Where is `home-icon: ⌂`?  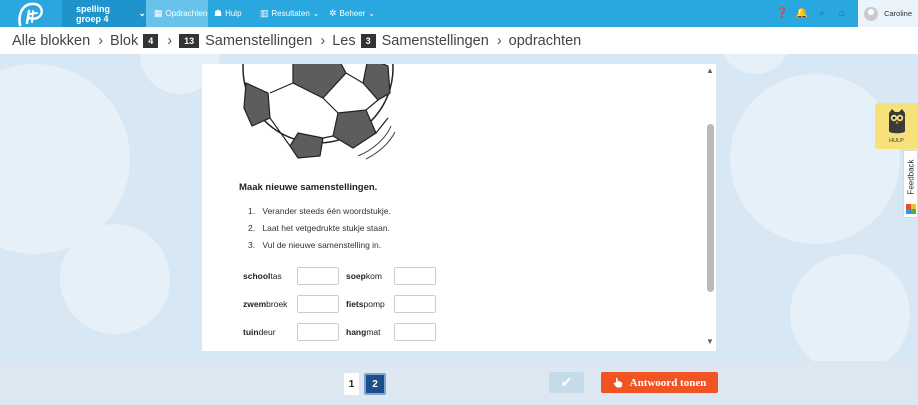
home-icon: ⌂ is located at coordinates (842, 14).